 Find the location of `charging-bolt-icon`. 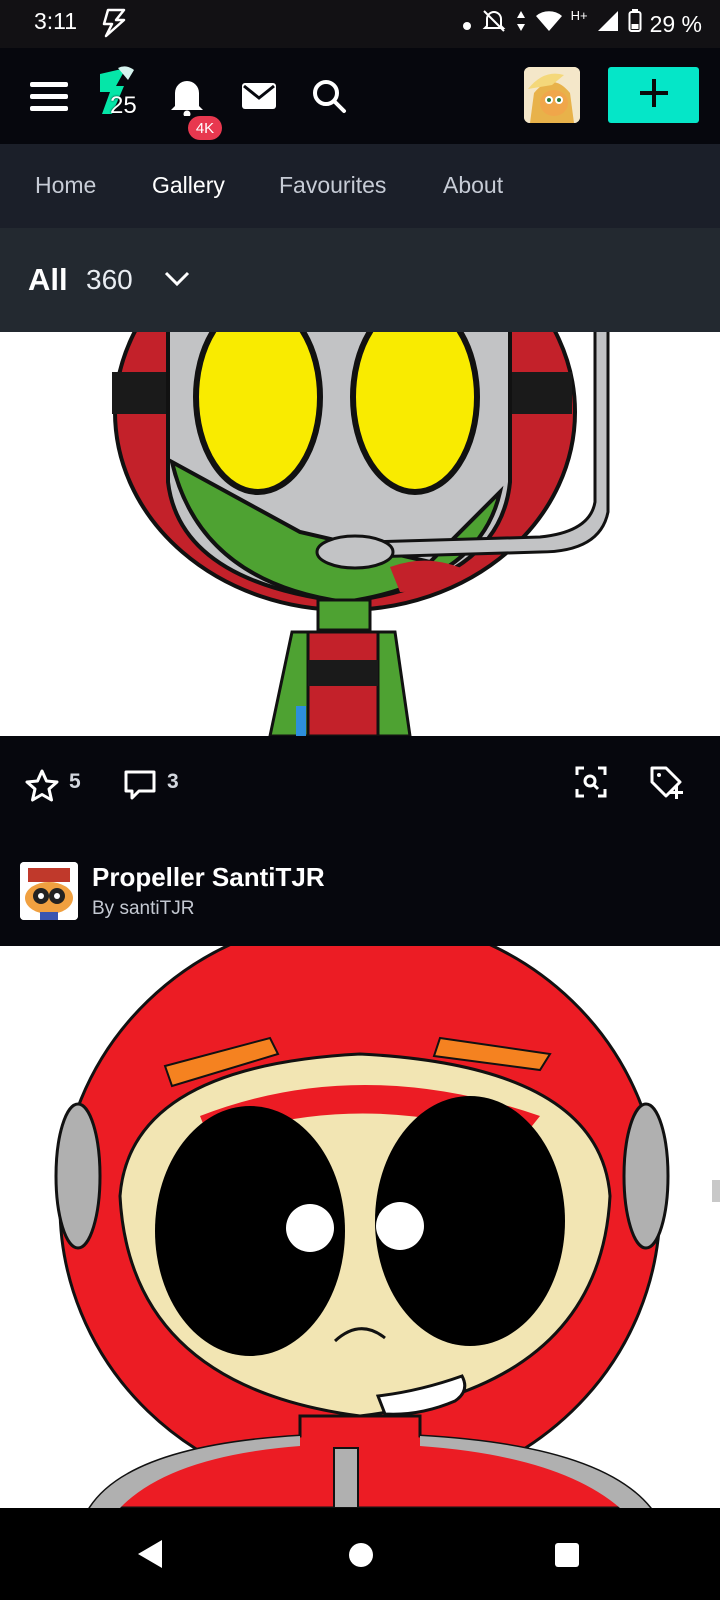

charging-bolt-icon is located at coordinates (114, 25).